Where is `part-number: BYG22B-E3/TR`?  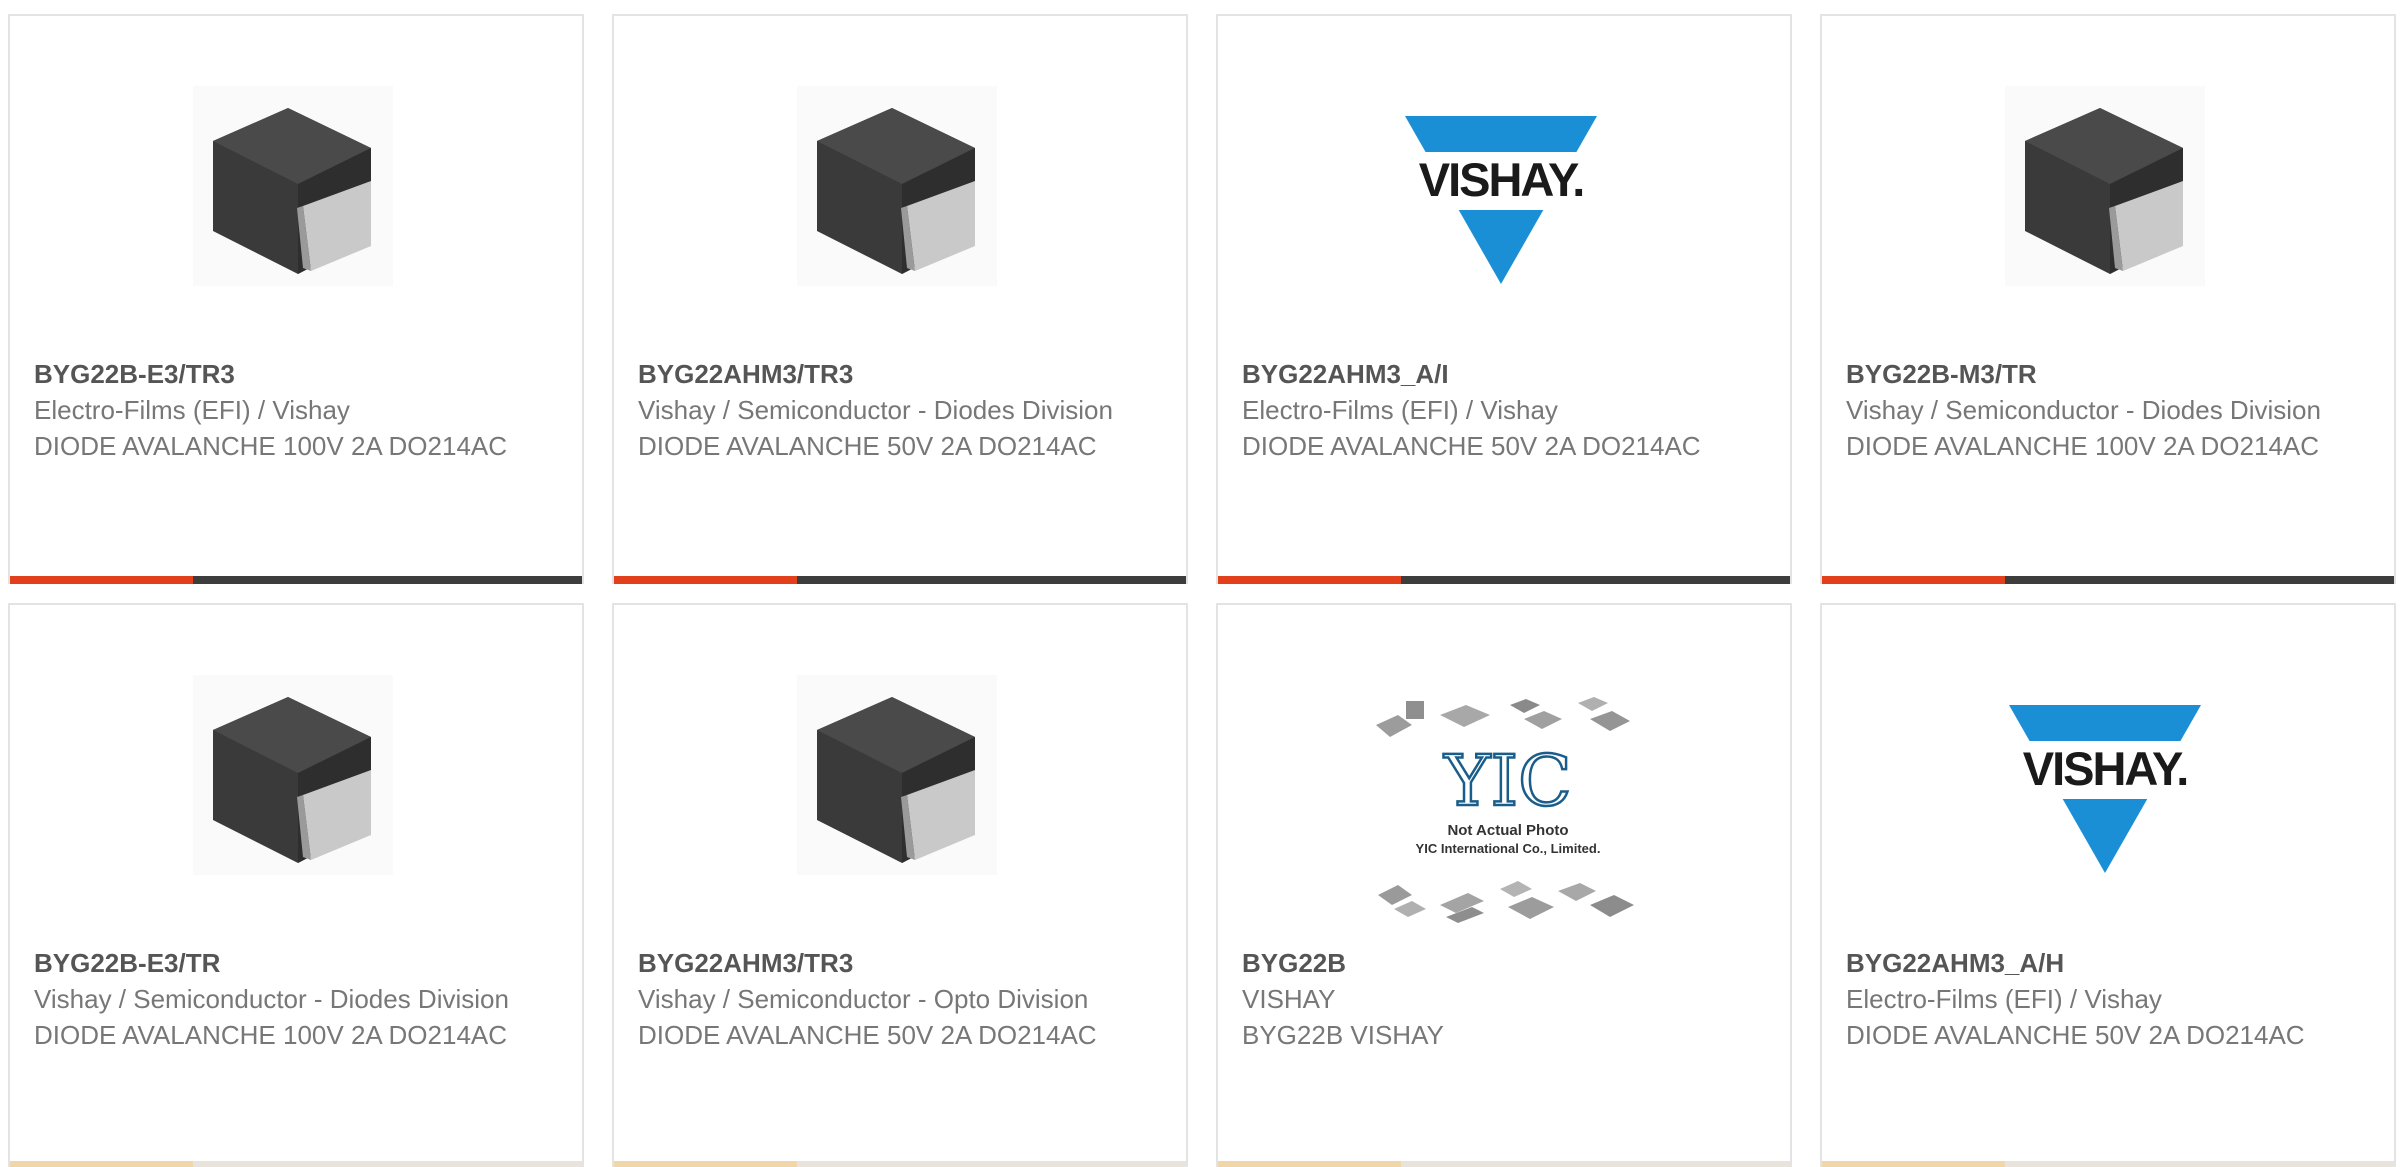
part-number: BYG22B-E3/TR is located at coordinates (294, 963).